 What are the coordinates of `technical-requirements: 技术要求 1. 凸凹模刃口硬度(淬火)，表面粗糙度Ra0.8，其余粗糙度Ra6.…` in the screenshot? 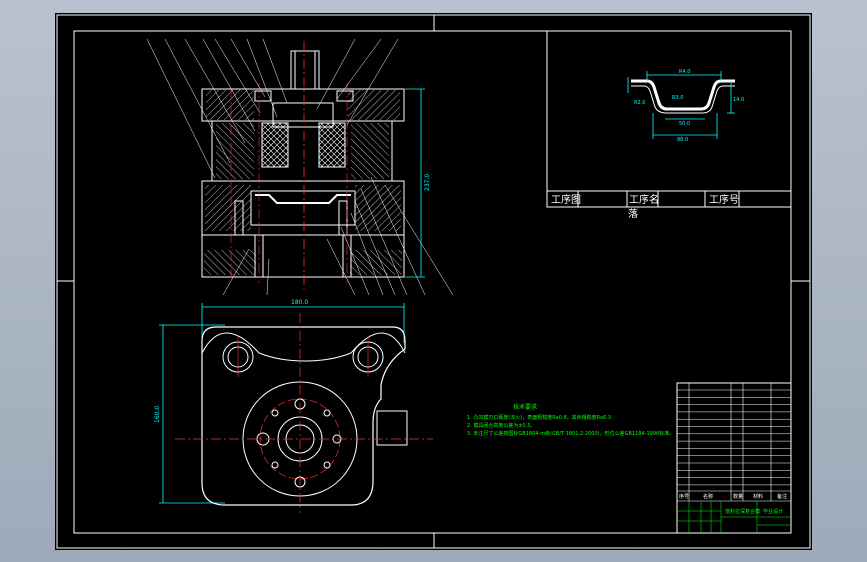 It's located at (570, 420).